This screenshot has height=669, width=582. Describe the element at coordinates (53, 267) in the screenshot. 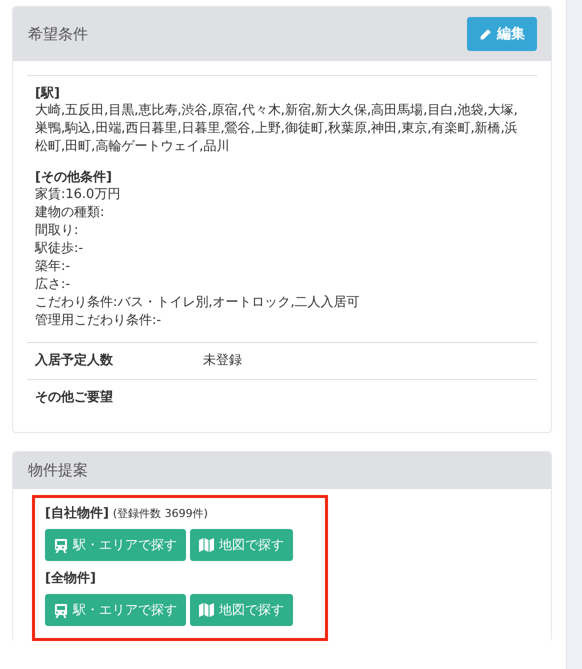

I see `condition-line: 築年:-` at that location.